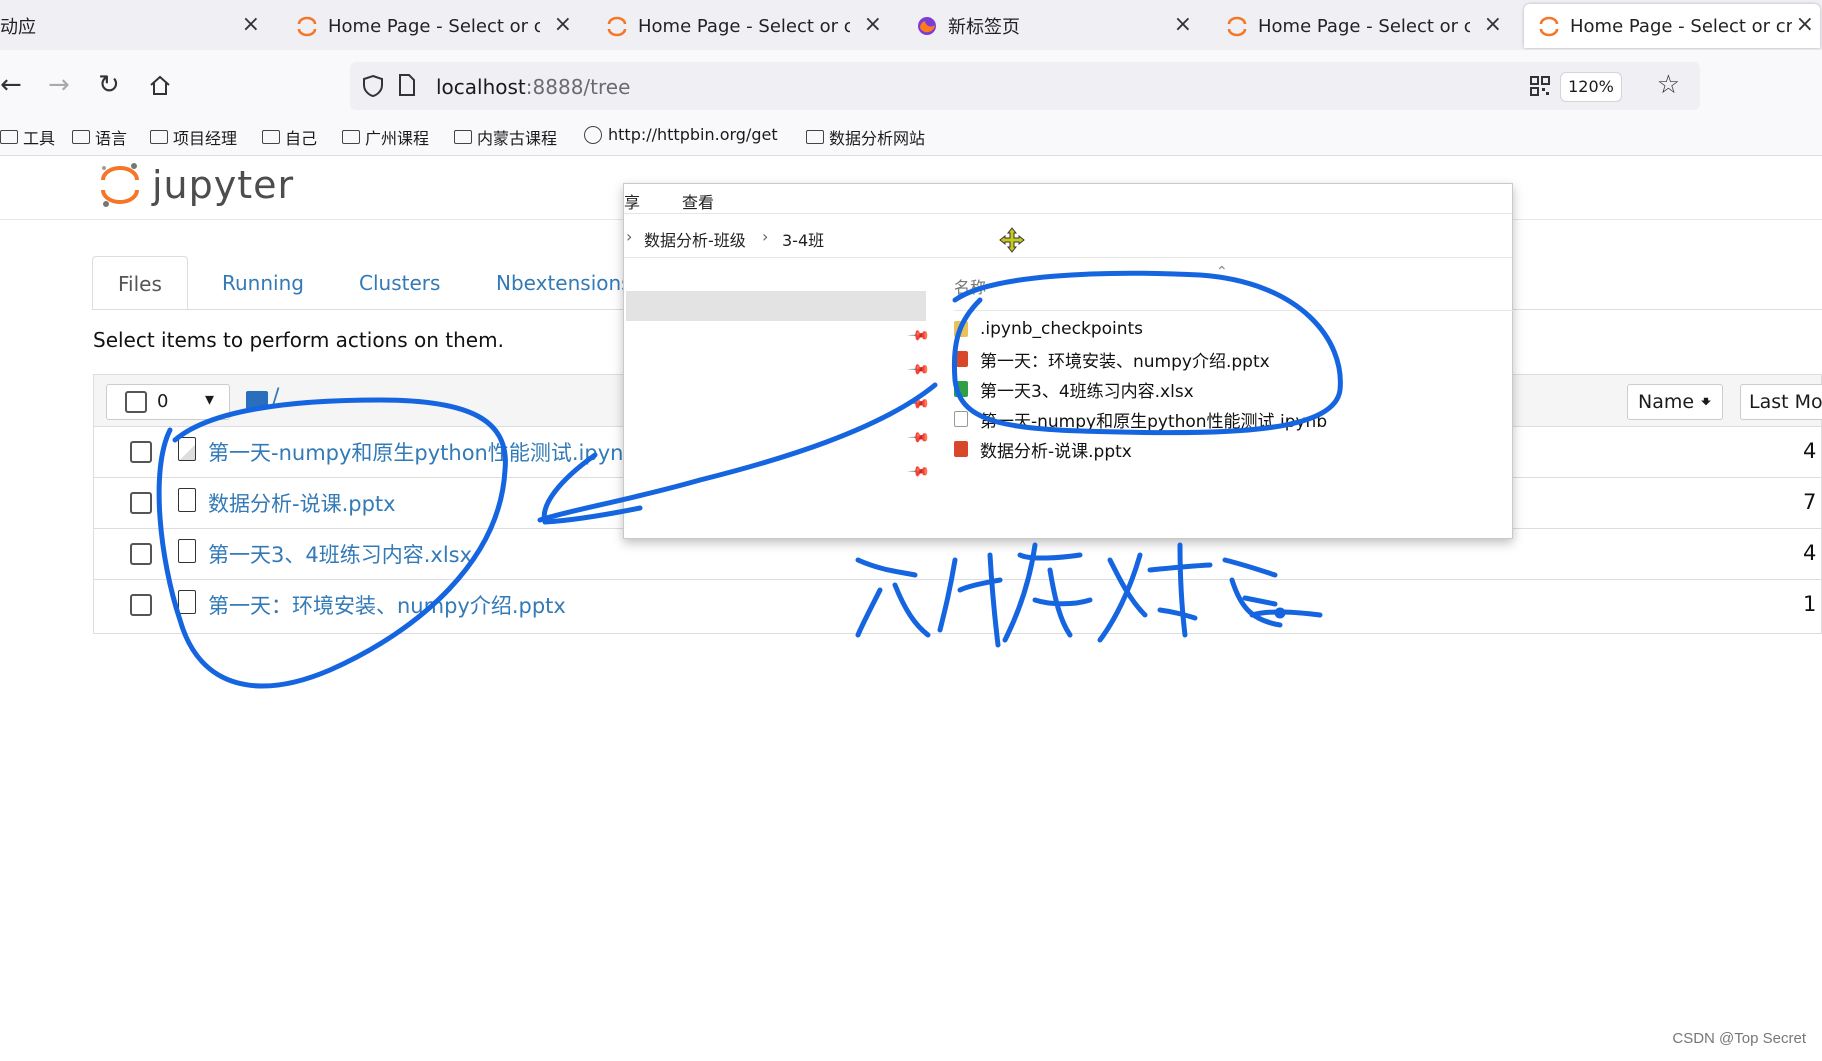 The image size is (1822, 1061). I want to click on tab-0: 动应 ×, so click(135, 26).